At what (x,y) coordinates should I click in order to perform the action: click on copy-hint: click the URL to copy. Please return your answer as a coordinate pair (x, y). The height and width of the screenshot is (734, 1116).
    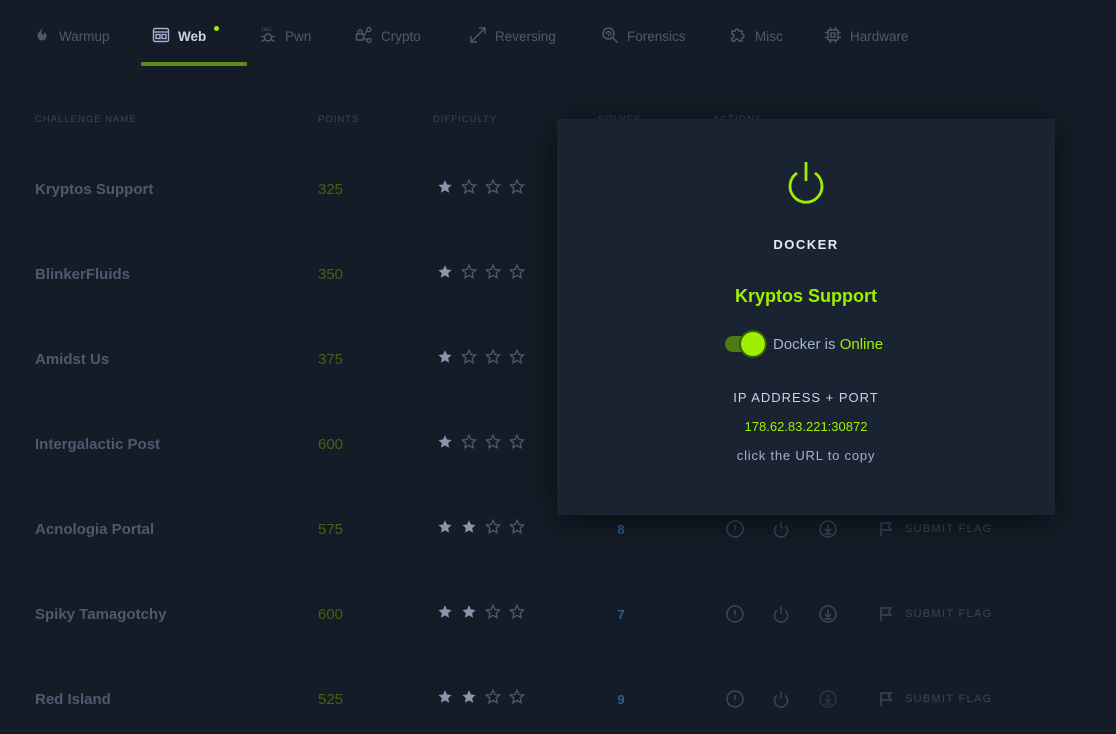
    Looking at the image, I should click on (806, 455).